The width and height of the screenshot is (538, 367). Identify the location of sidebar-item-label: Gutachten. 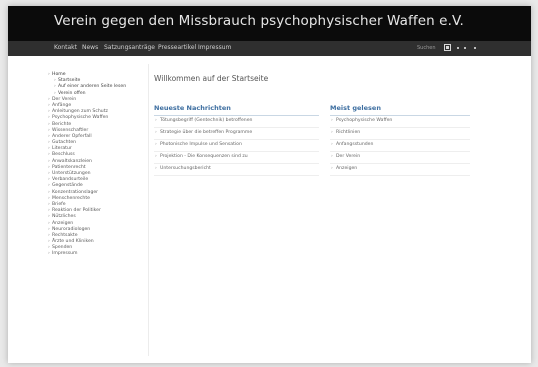
(64, 143).